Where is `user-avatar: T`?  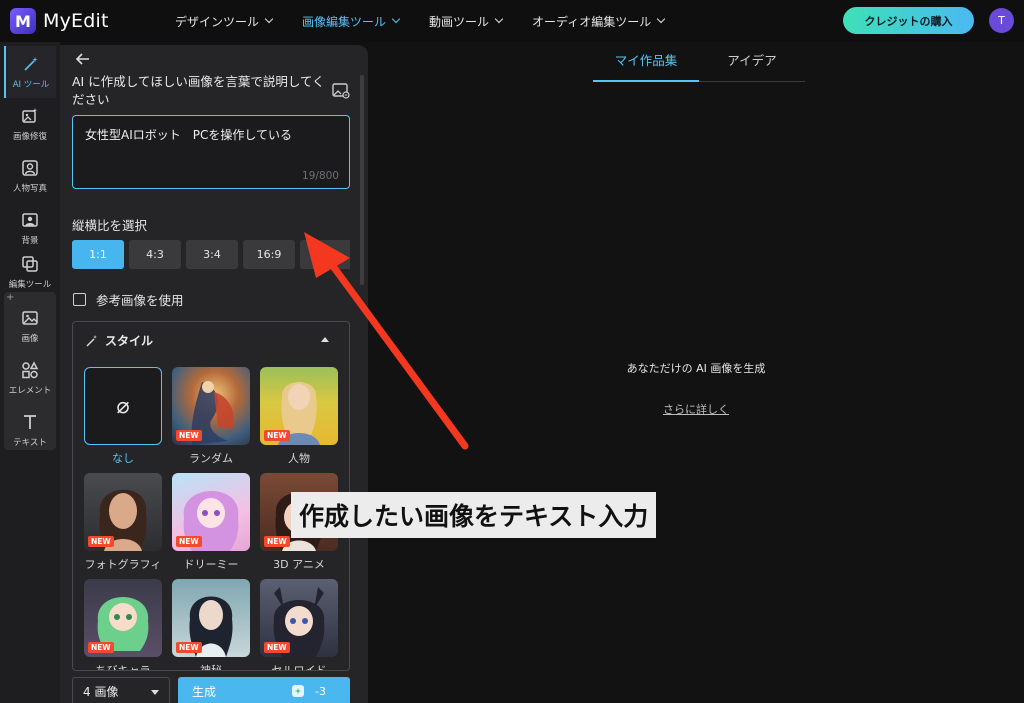 user-avatar: T is located at coordinates (1001, 20).